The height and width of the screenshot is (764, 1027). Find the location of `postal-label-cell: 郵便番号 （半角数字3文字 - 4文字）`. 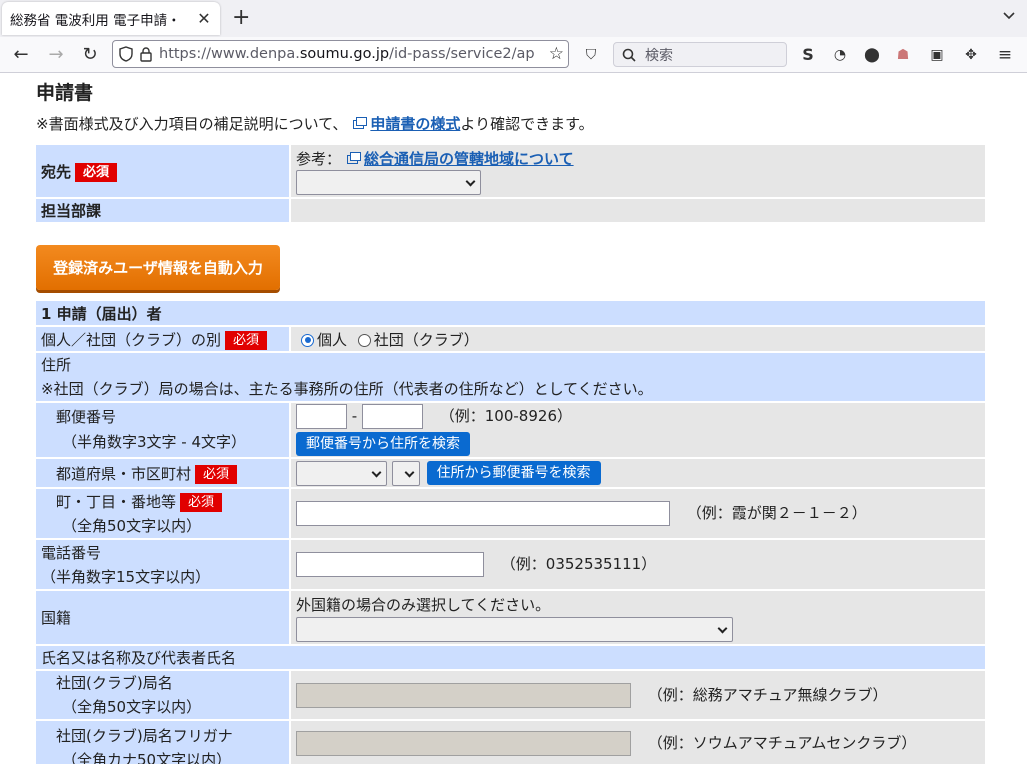

postal-label-cell: 郵便番号 （半角数字3文字 - 4文字） is located at coordinates (162, 430).